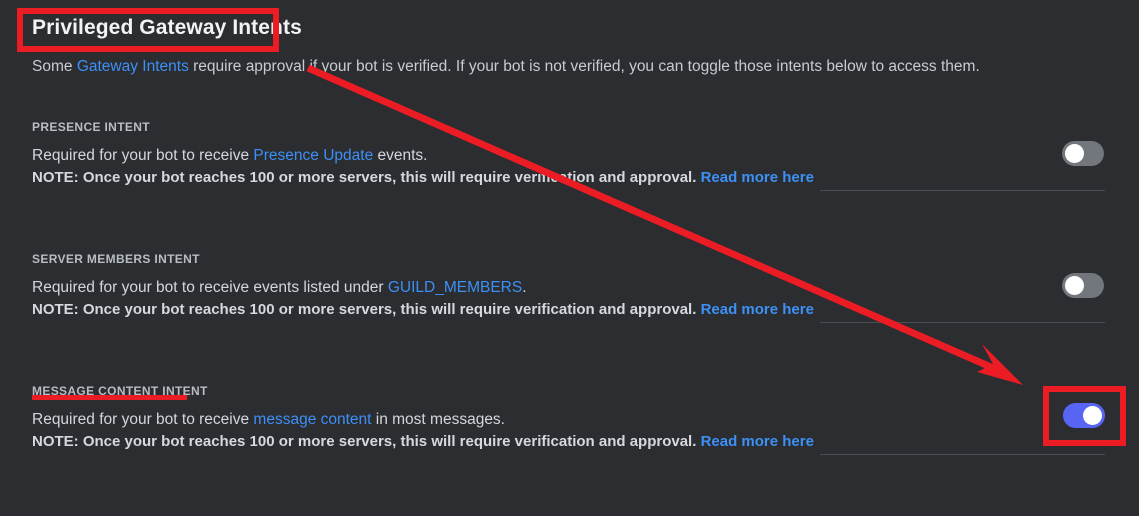  Describe the element at coordinates (116, 259) in the screenshot. I see `intent-label: SERVER MEMBERS INTENT` at that location.